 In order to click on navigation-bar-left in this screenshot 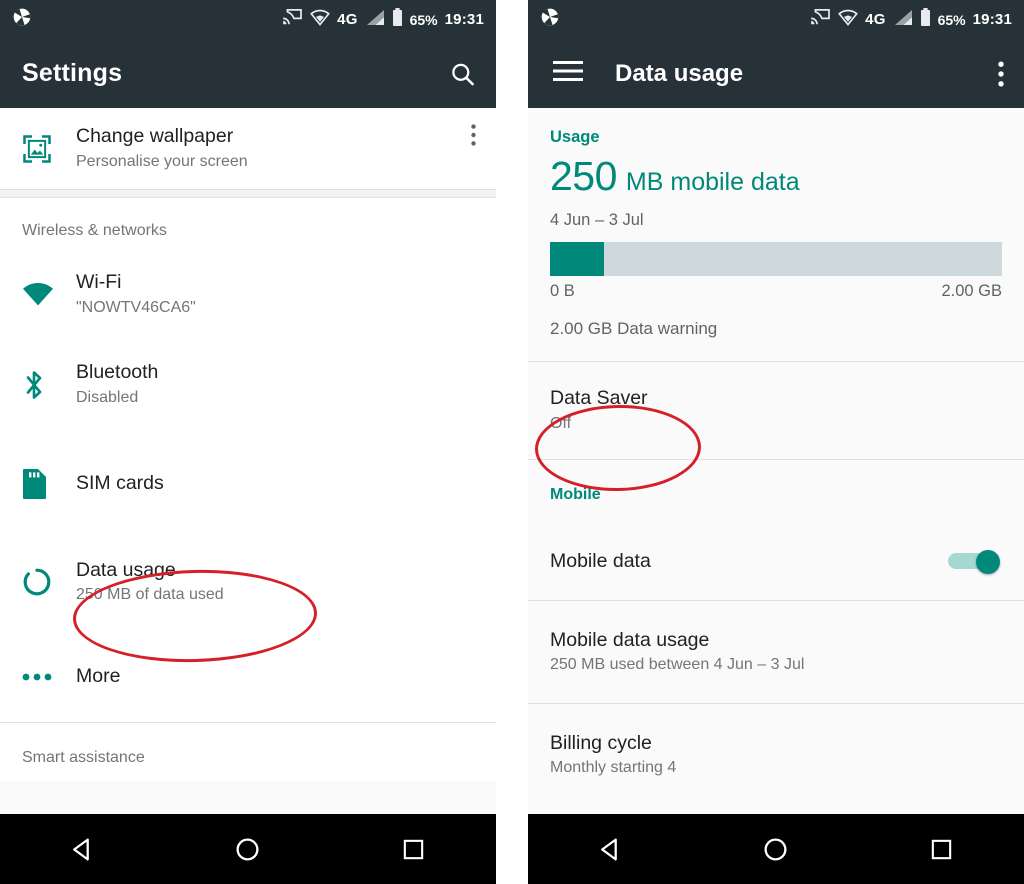, I will do `click(248, 849)`.